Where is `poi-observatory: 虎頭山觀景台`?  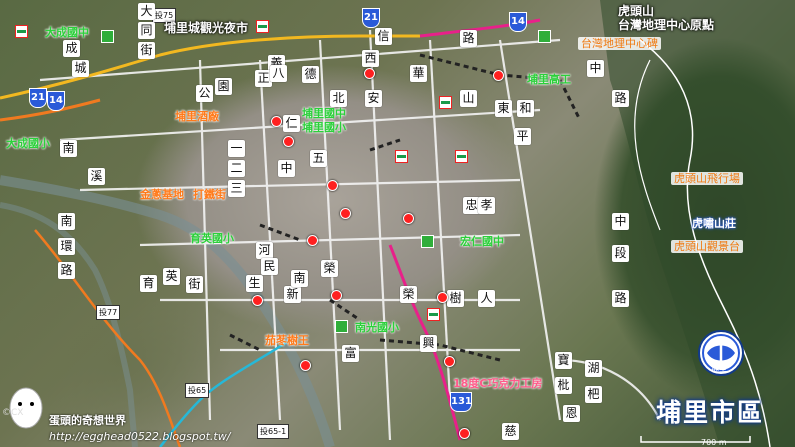
poi-observatory: 虎頭山觀景台 is located at coordinates (707, 246).